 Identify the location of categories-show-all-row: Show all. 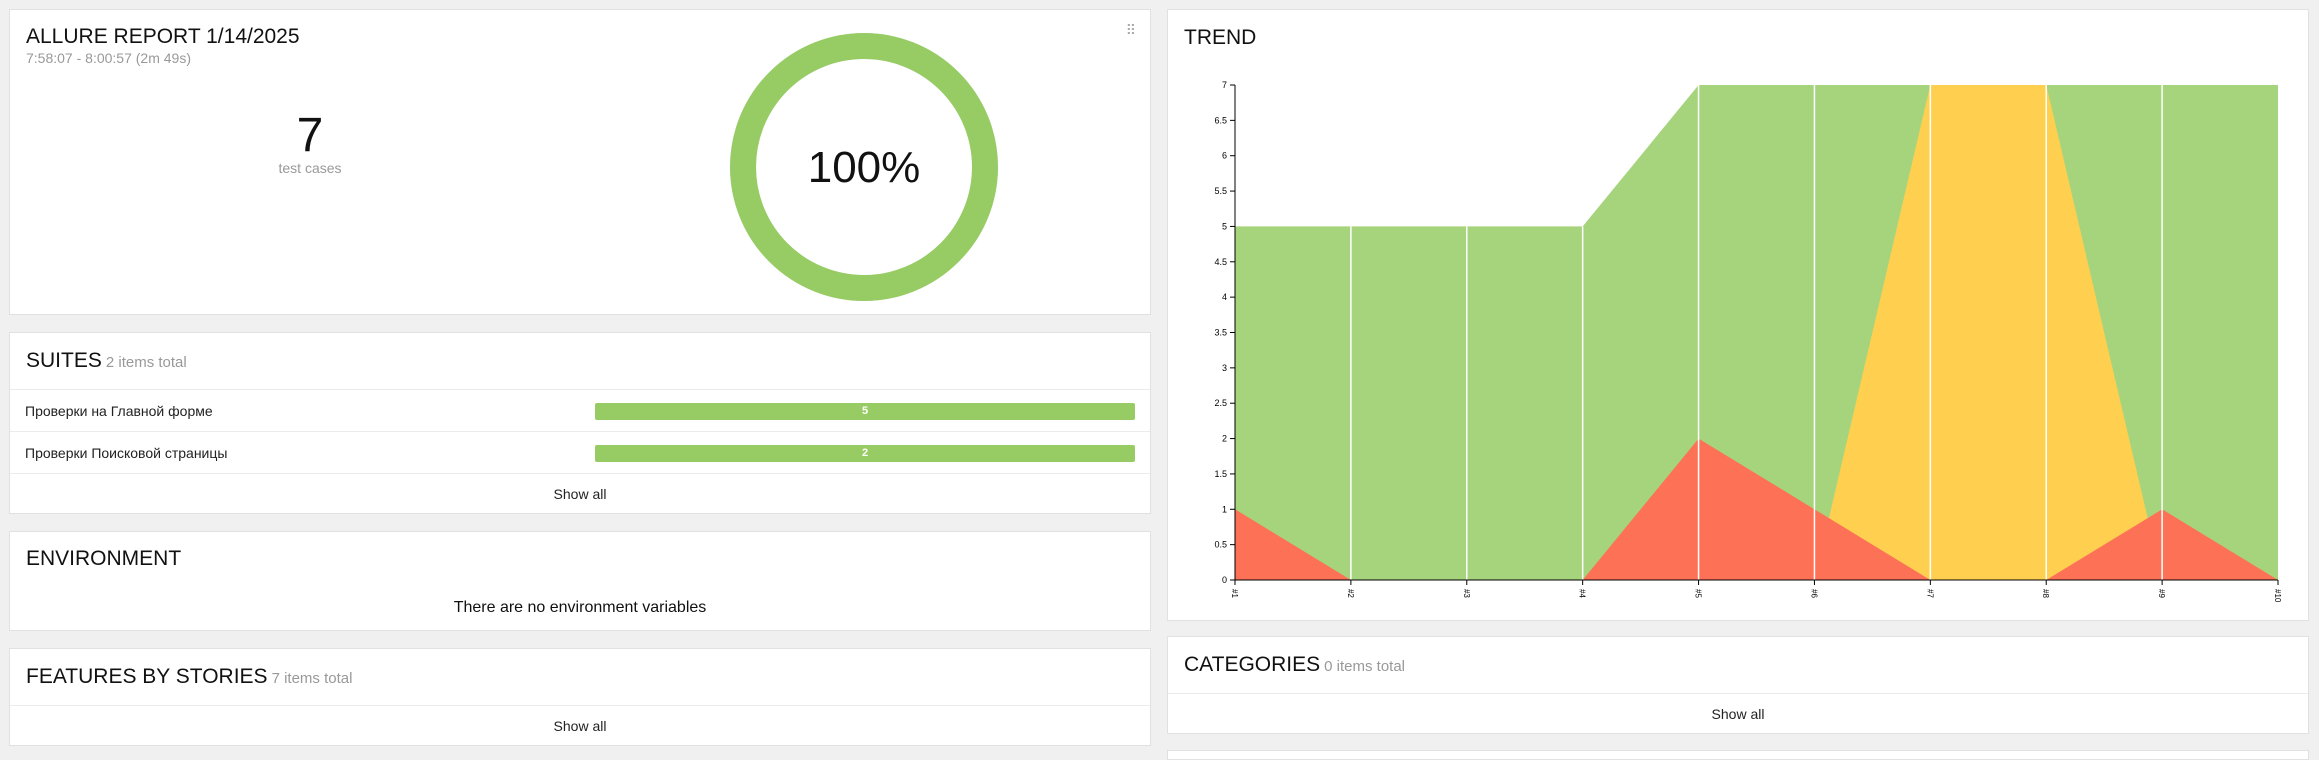
(1738, 713).